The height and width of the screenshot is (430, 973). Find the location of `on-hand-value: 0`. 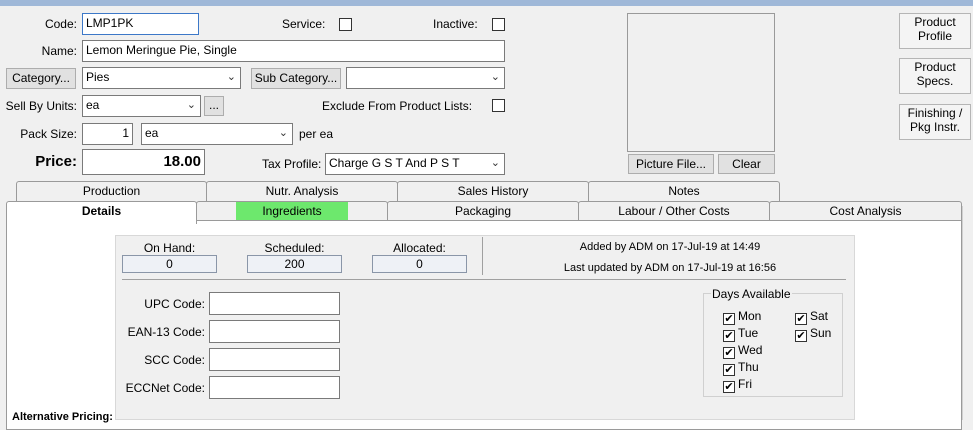

on-hand-value: 0 is located at coordinates (169, 264).